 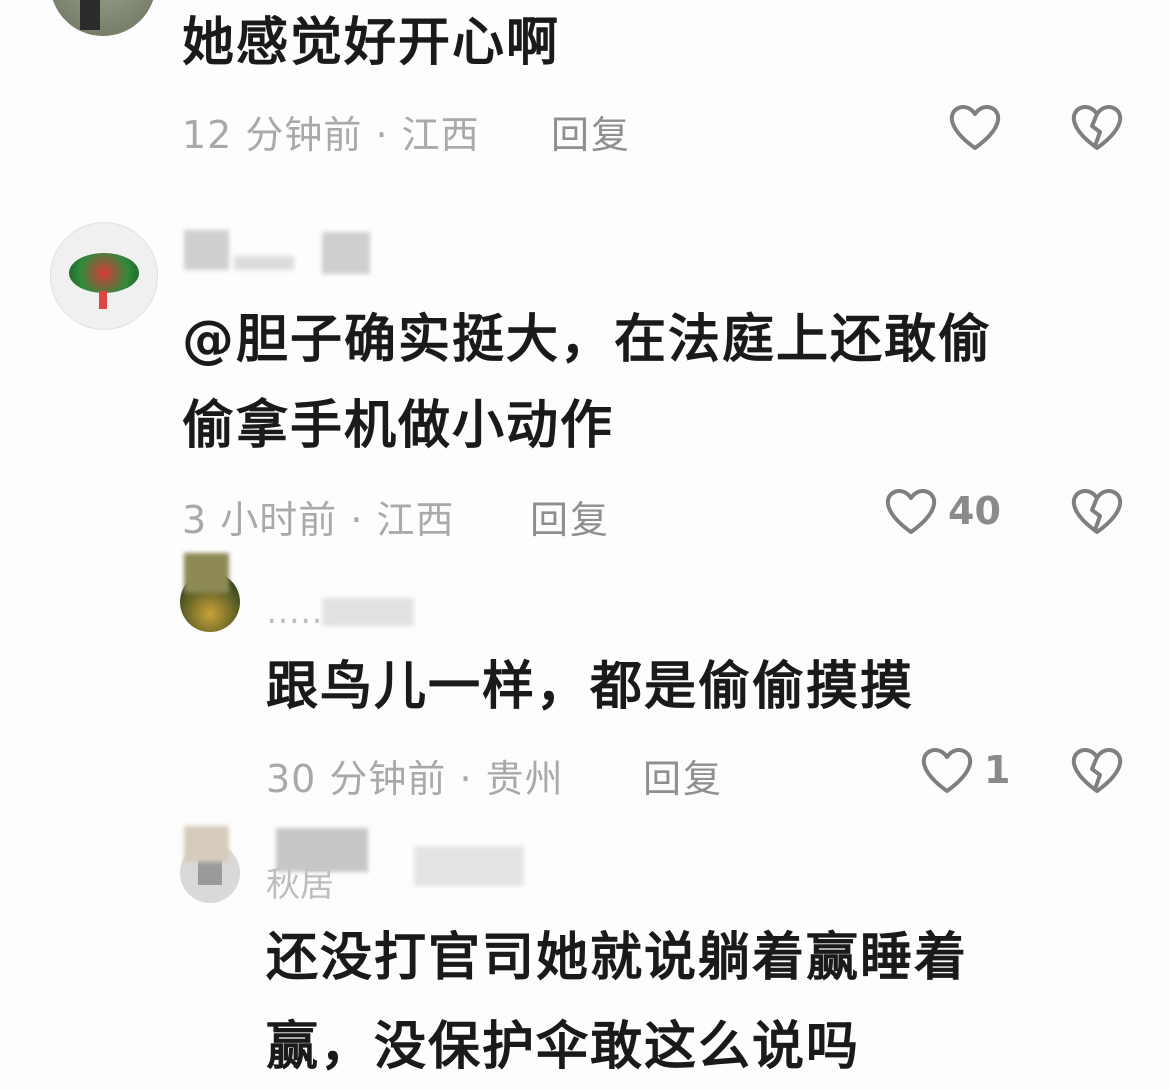 What do you see at coordinates (587, 340) in the screenshot?
I see `comment-text-line: @胆子确实挺大，在法庭上还敢偷` at bounding box center [587, 340].